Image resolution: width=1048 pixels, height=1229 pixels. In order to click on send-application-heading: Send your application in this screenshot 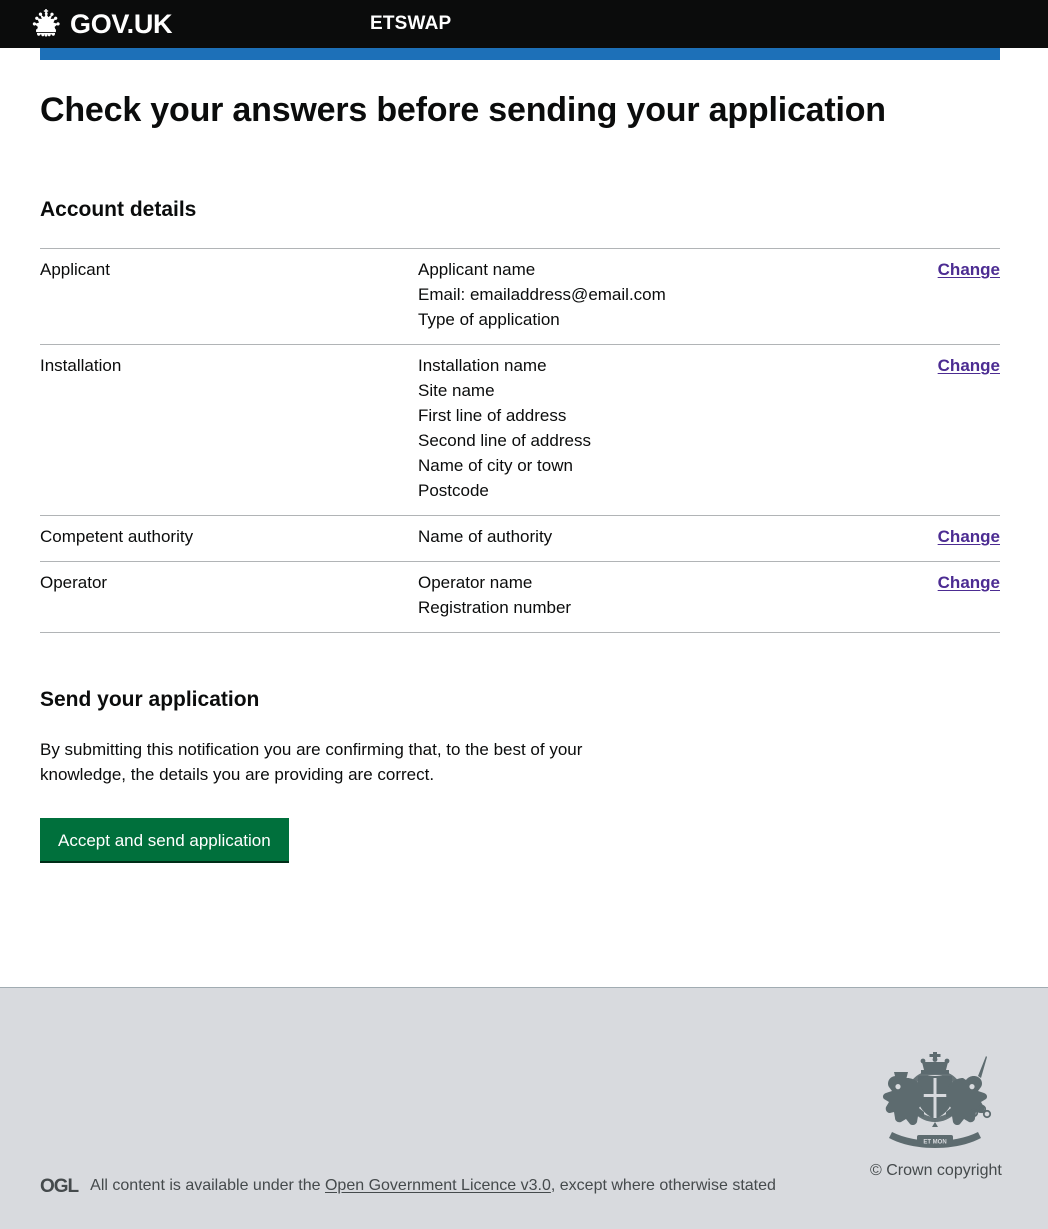, I will do `click(150, 700)`.